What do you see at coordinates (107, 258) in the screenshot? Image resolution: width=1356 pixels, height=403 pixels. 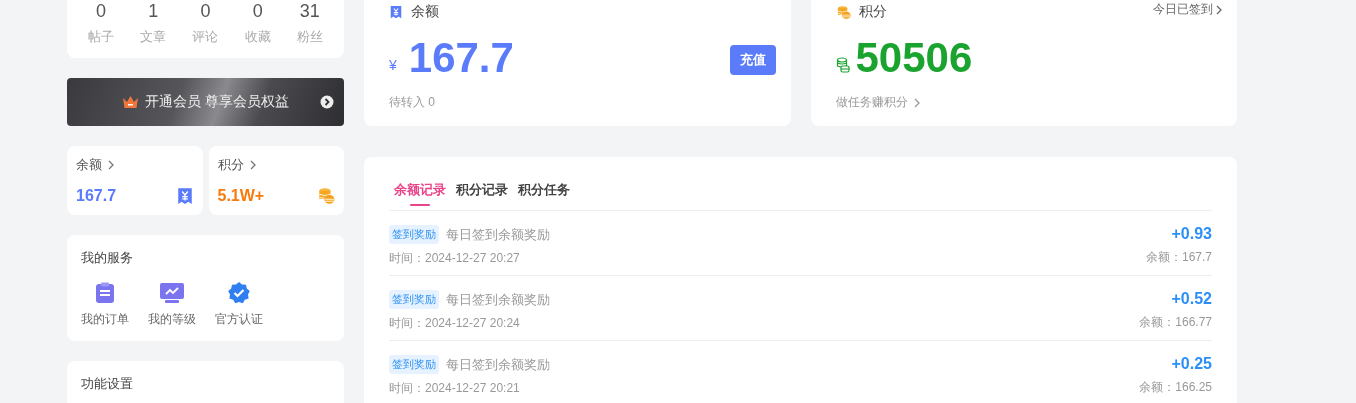 I see `services-title: 我的服务` at bounding box center [107, 258].